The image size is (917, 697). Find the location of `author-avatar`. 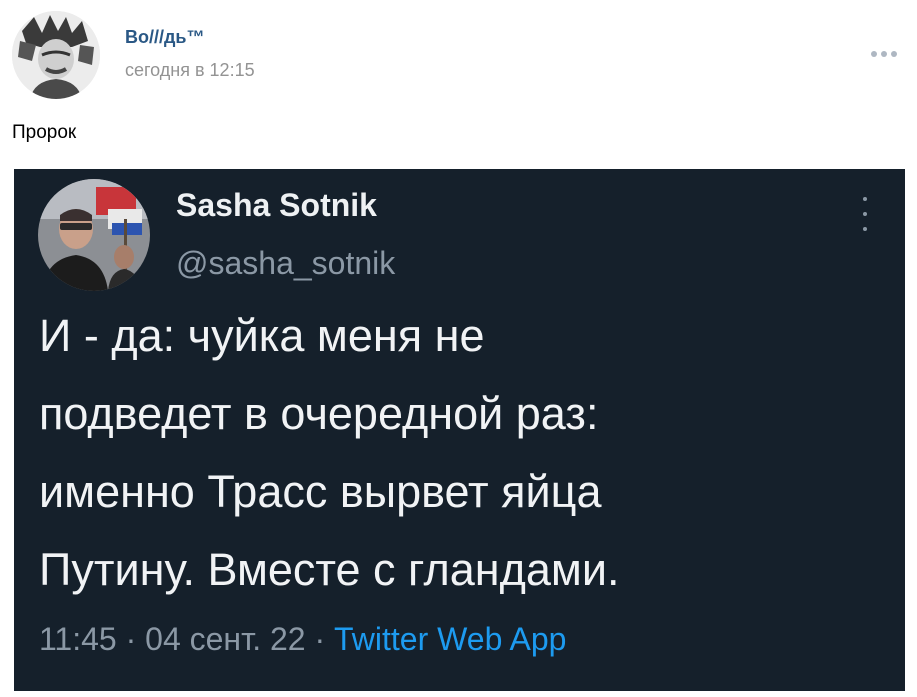

author-avatar is located at coordinates (56, 55).